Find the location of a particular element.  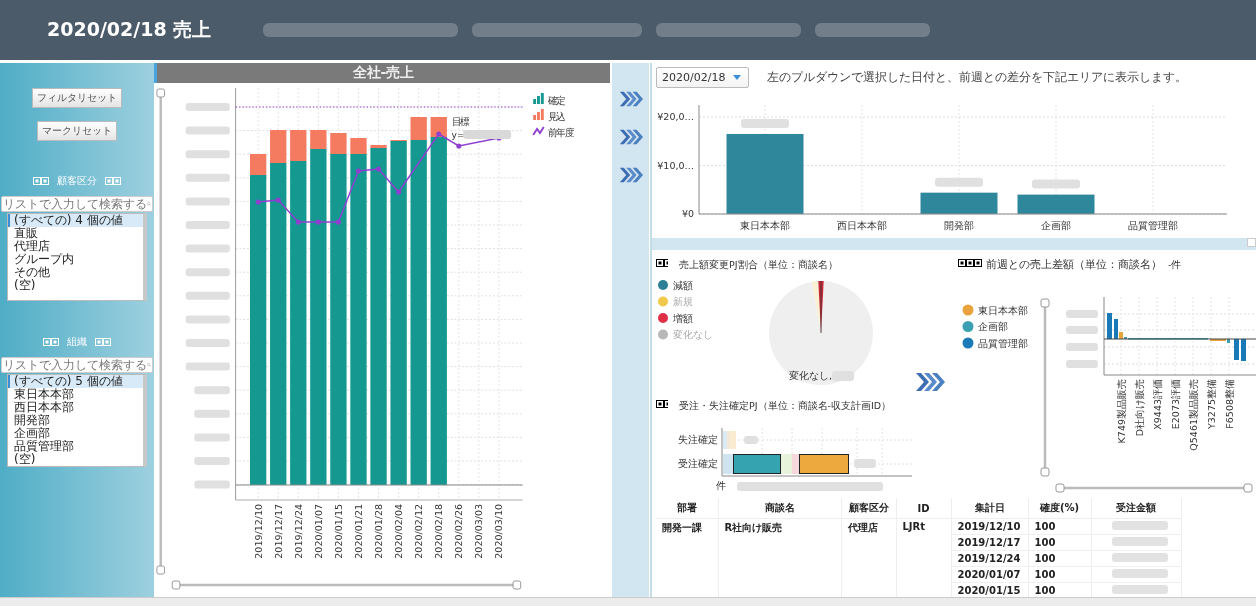

list-item: 開発部 is located at coordinates (75, 420).